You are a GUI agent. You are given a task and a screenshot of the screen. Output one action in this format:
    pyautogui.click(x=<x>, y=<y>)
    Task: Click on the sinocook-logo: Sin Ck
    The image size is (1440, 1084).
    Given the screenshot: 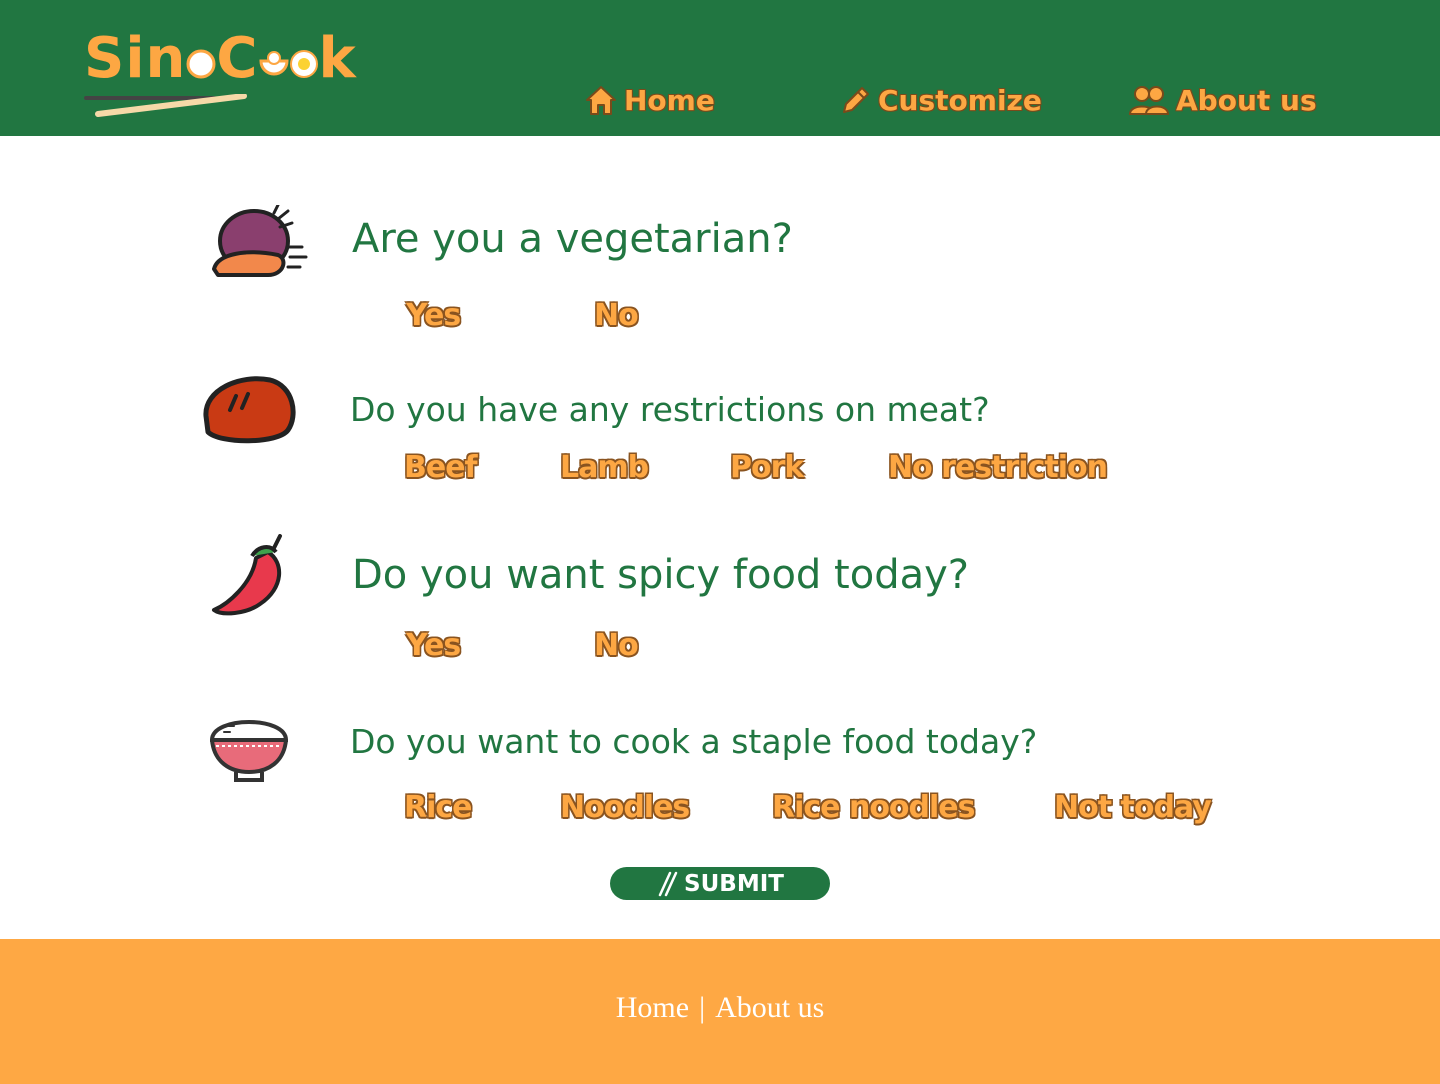 What is the action you would take?
    pyautogui.click(x=220, y=72)
    